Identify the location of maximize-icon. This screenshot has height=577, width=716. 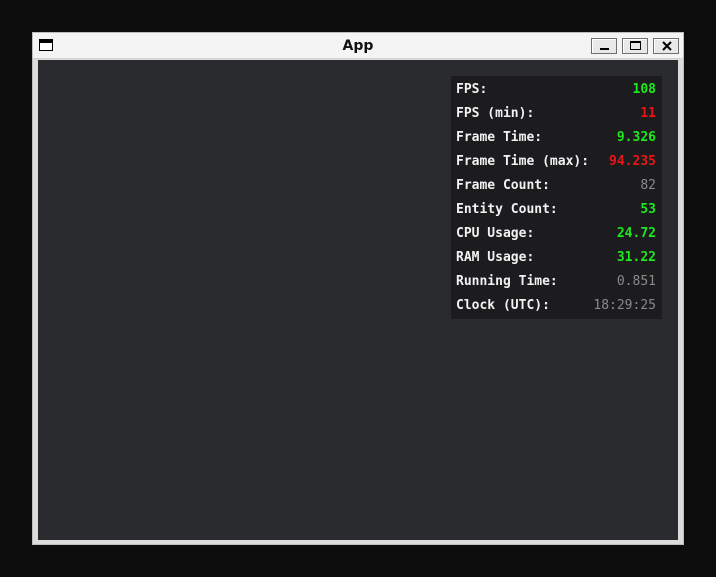
(635, 45).